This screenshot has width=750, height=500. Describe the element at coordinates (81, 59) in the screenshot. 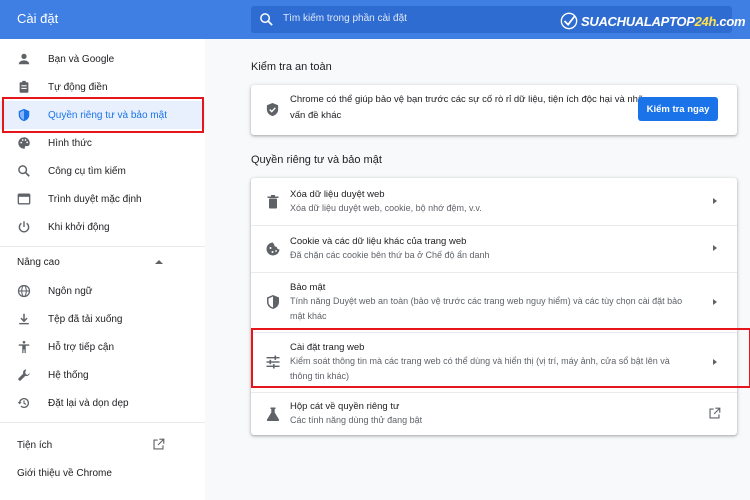

I see `sidebar-item-label: Bạn và Google` at that location.